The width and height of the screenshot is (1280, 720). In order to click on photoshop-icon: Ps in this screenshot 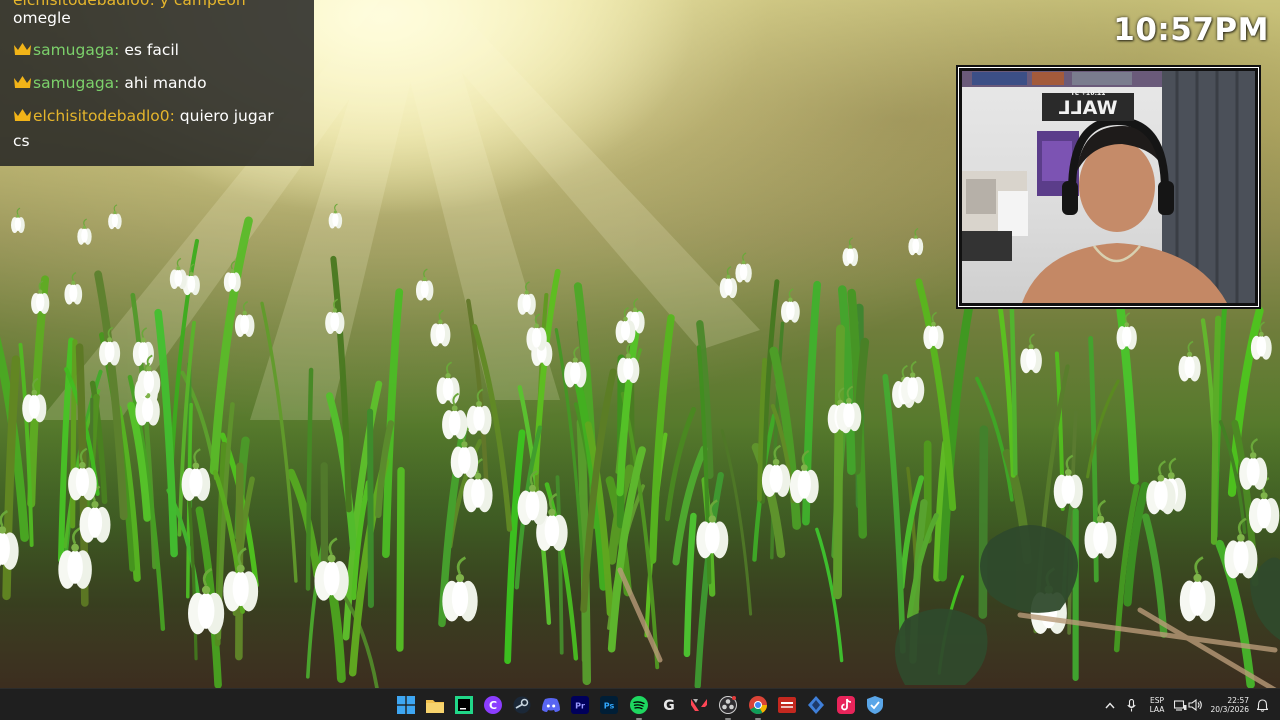, I will do `click(609, 705)`.